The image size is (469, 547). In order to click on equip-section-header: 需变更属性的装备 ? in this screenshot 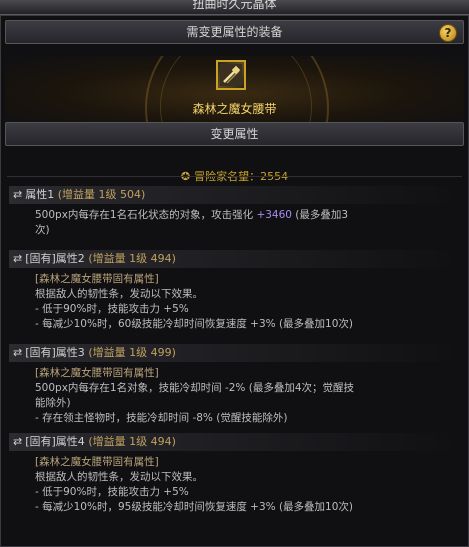, I will do `click(234, 32)`.